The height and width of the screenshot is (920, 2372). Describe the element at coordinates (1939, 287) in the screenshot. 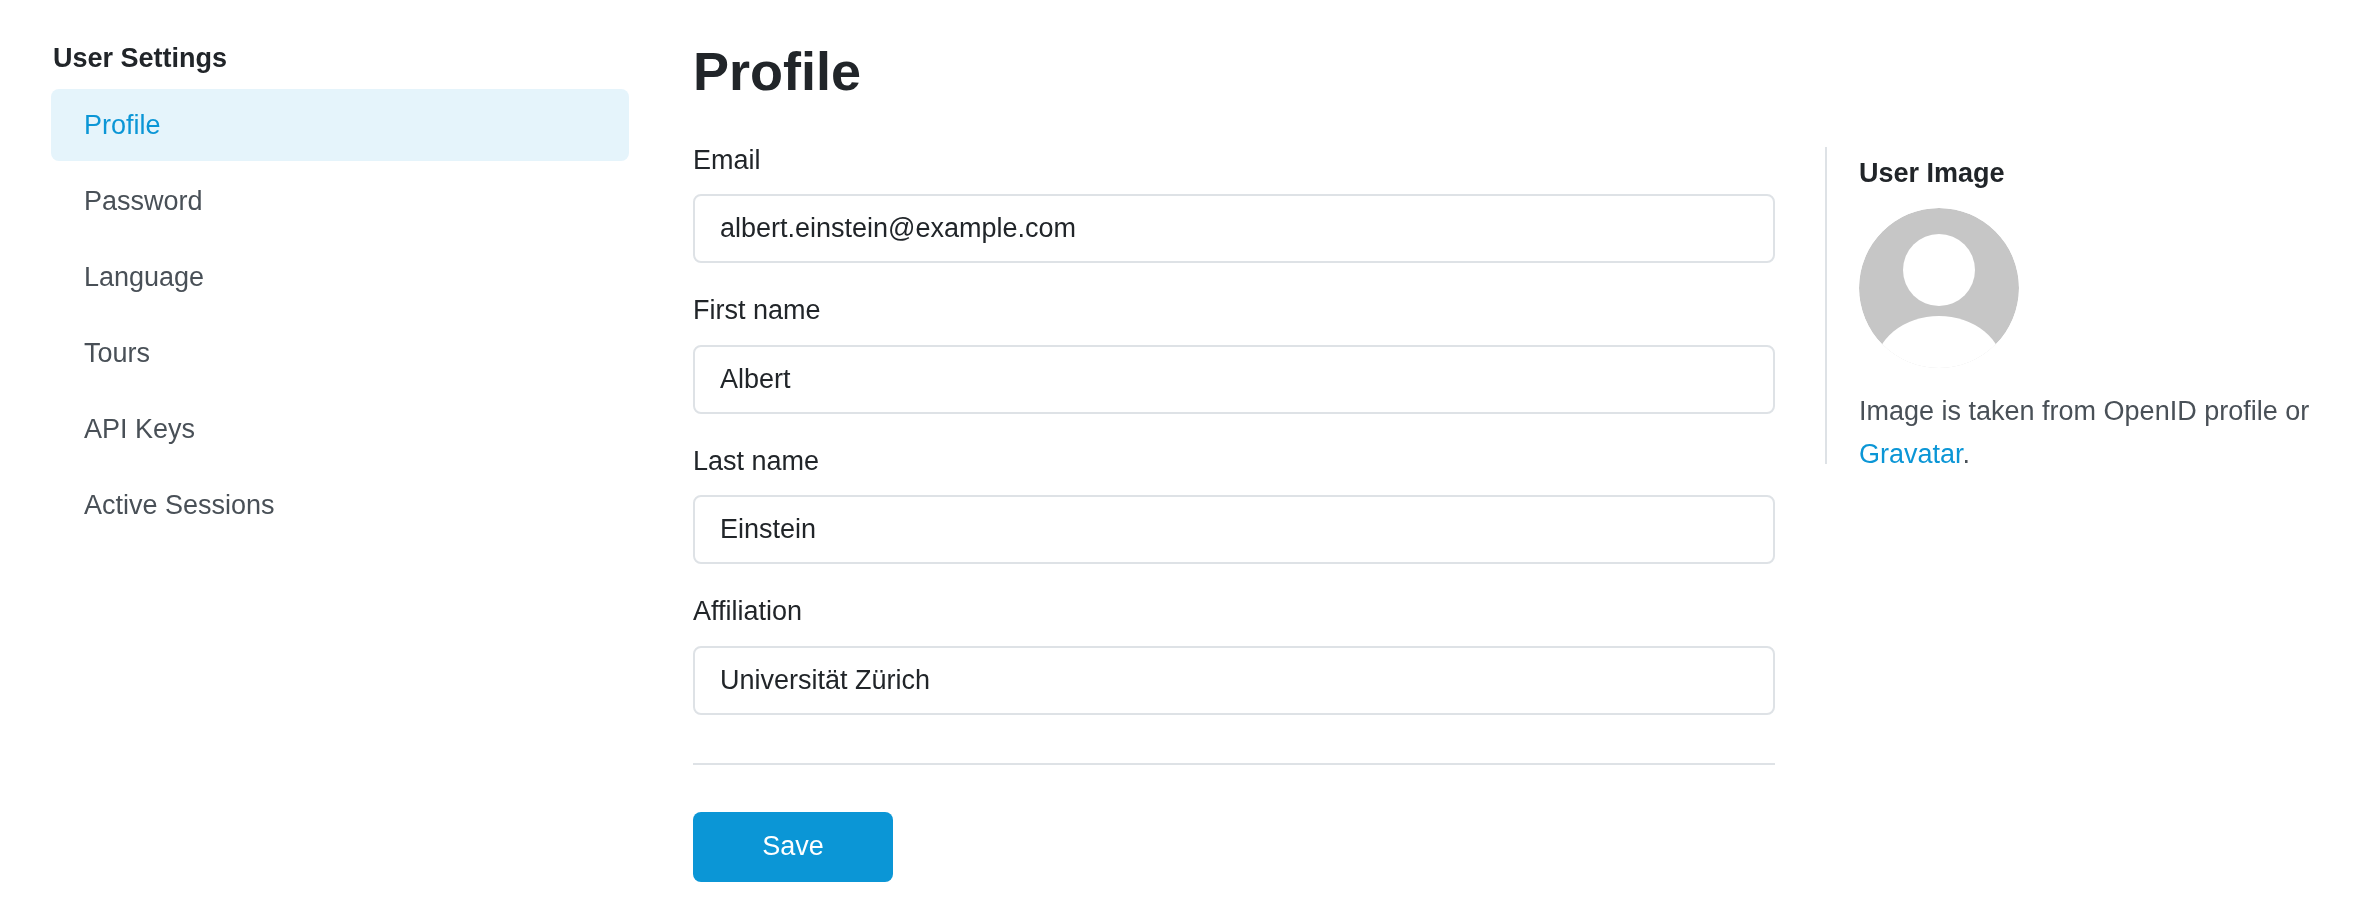

I see `avatar-icon` at that location.